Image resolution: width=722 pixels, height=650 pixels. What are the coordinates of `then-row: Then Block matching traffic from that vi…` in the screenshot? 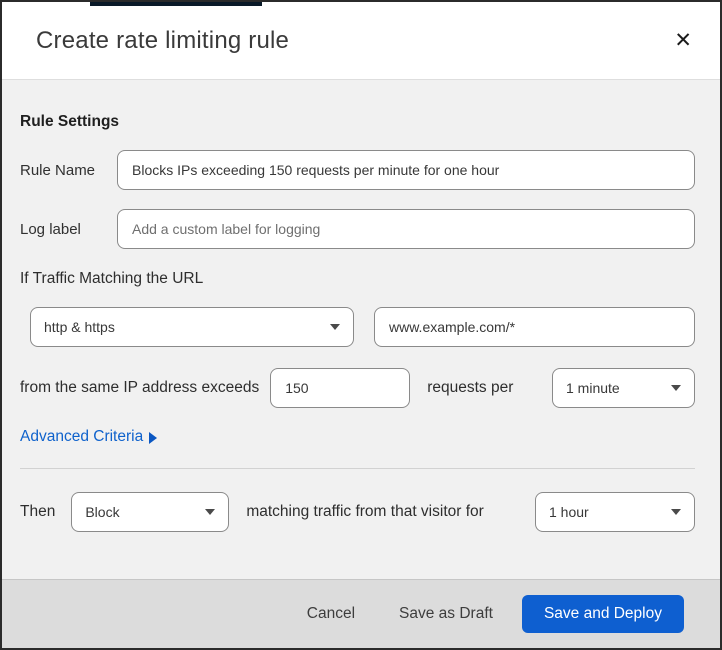 It's located at (357, 512).